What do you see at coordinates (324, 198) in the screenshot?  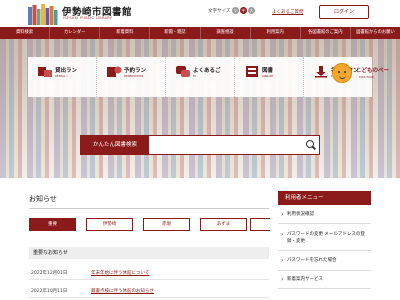 I see `user-menu-title: 利用者メニュー` at bounding box center [324, 198].